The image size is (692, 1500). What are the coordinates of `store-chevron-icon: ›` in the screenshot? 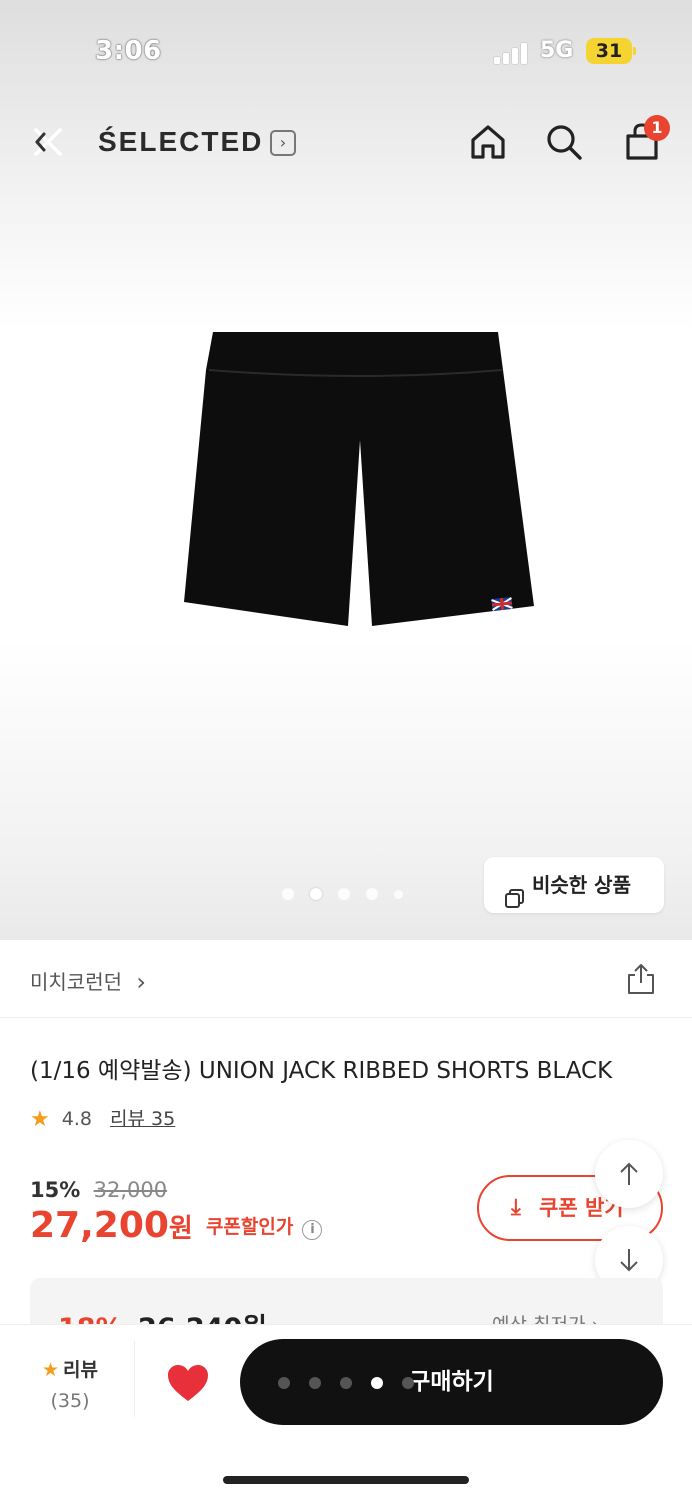 It's located at (141, 982).